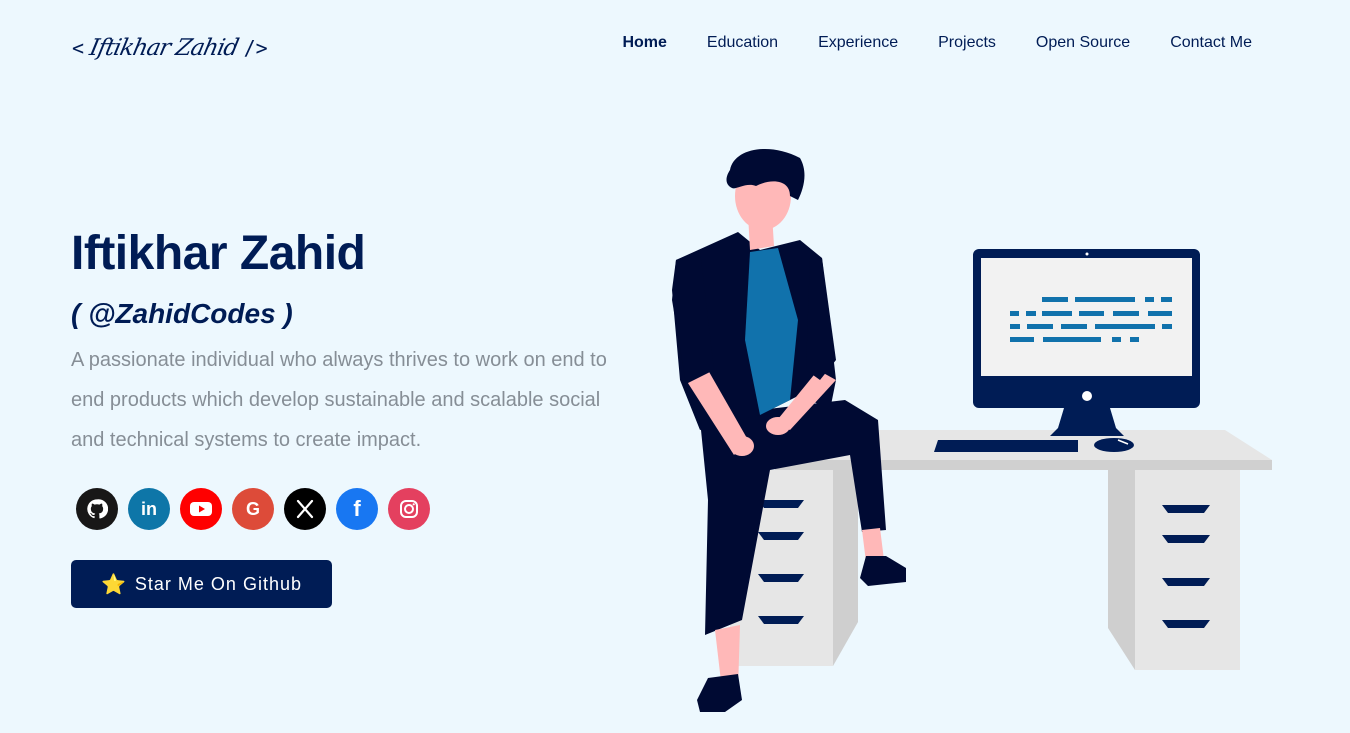 The width and height of the screenshot is (1350, 733). I want to click on social-links: in G f, so click(253, 509).